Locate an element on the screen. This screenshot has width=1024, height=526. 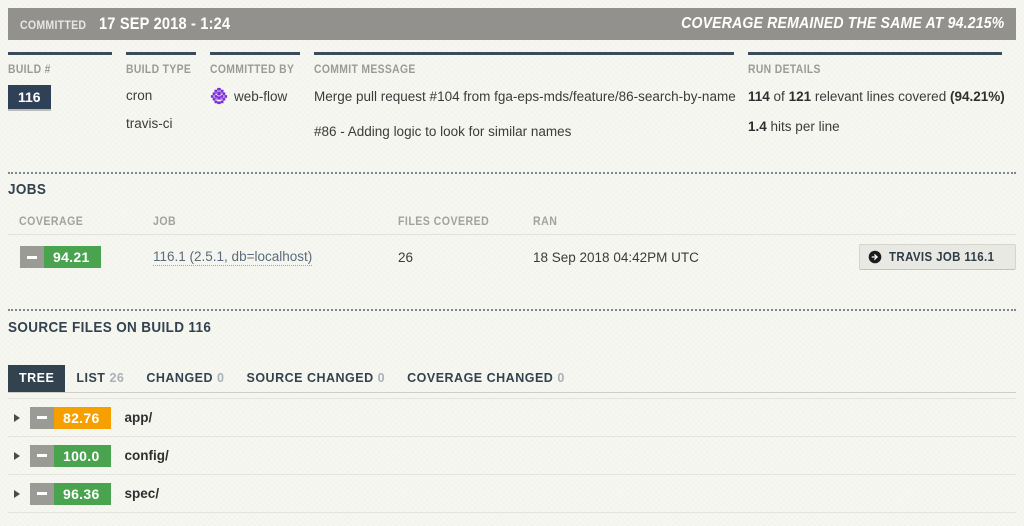
status-badge: 82.76 is located at coordinates (70, 417).